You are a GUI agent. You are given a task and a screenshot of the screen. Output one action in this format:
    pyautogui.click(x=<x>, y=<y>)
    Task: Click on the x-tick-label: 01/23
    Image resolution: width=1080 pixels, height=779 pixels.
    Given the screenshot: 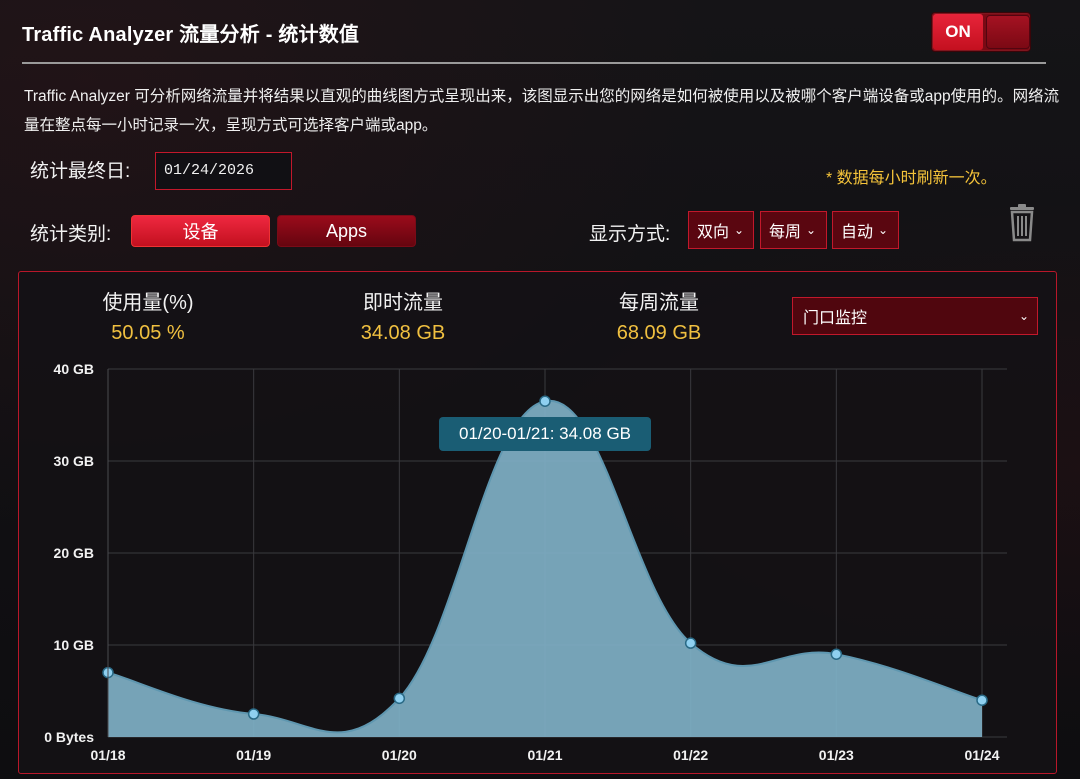 What is the action you would take?
    pyautogui.click(x=836, y=755)
    